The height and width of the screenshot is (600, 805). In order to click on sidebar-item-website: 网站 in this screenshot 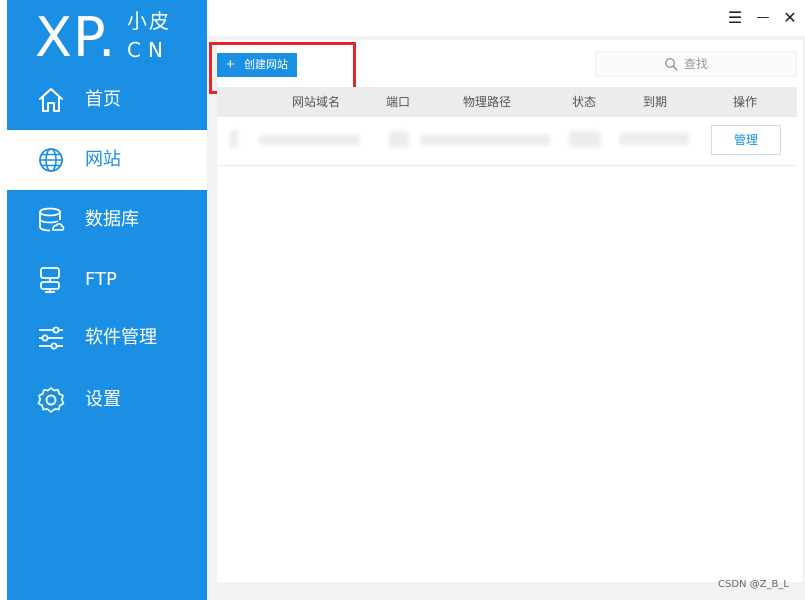, I will do `click(103, 160)`.